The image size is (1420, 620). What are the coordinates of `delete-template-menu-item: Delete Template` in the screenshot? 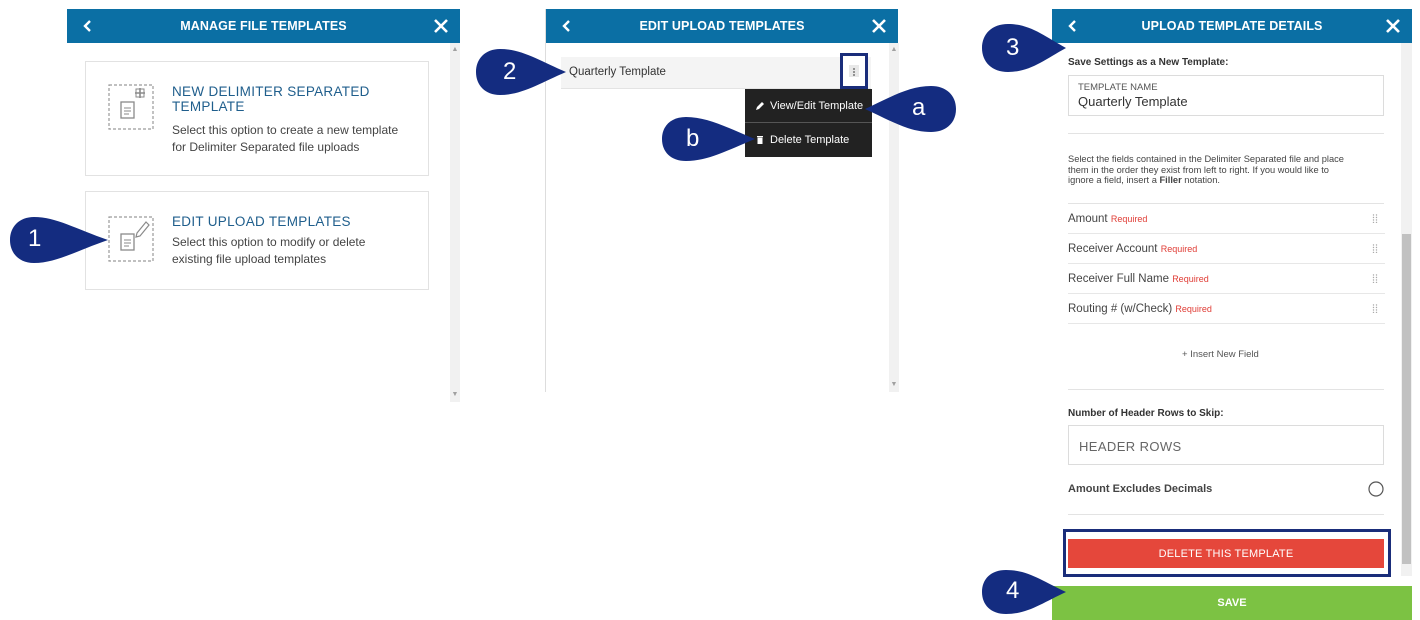 It's located at (808, 140).